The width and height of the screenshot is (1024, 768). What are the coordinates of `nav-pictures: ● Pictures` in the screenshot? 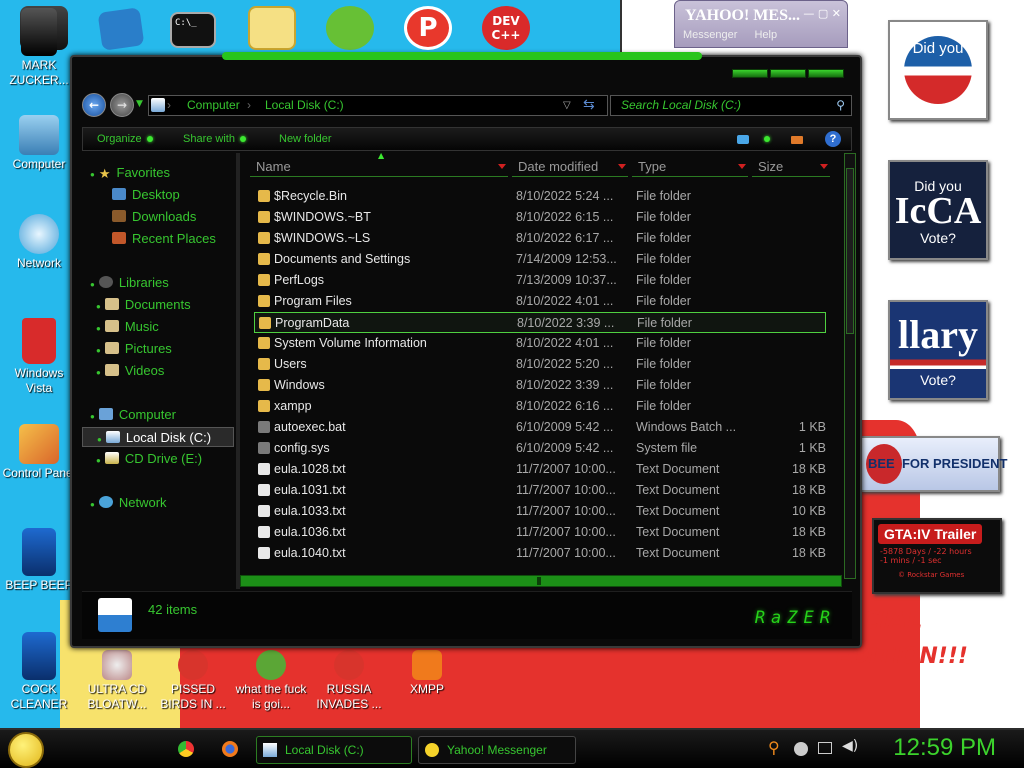 It's located at (134, 349).